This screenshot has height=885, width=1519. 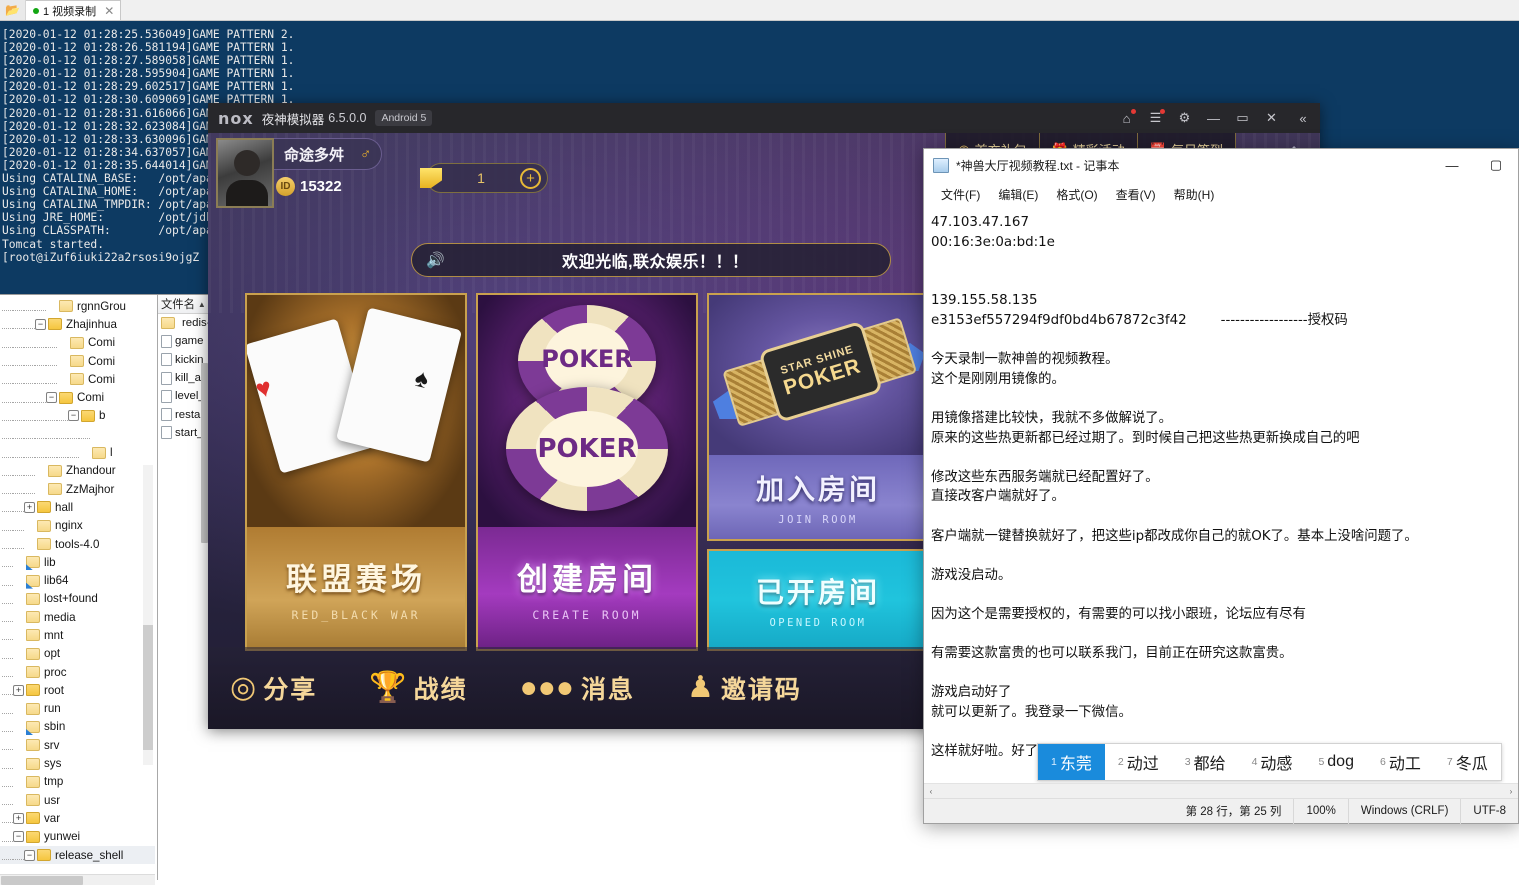 I want to click on tree-item-lib: lib, so click(x=77, y=562).